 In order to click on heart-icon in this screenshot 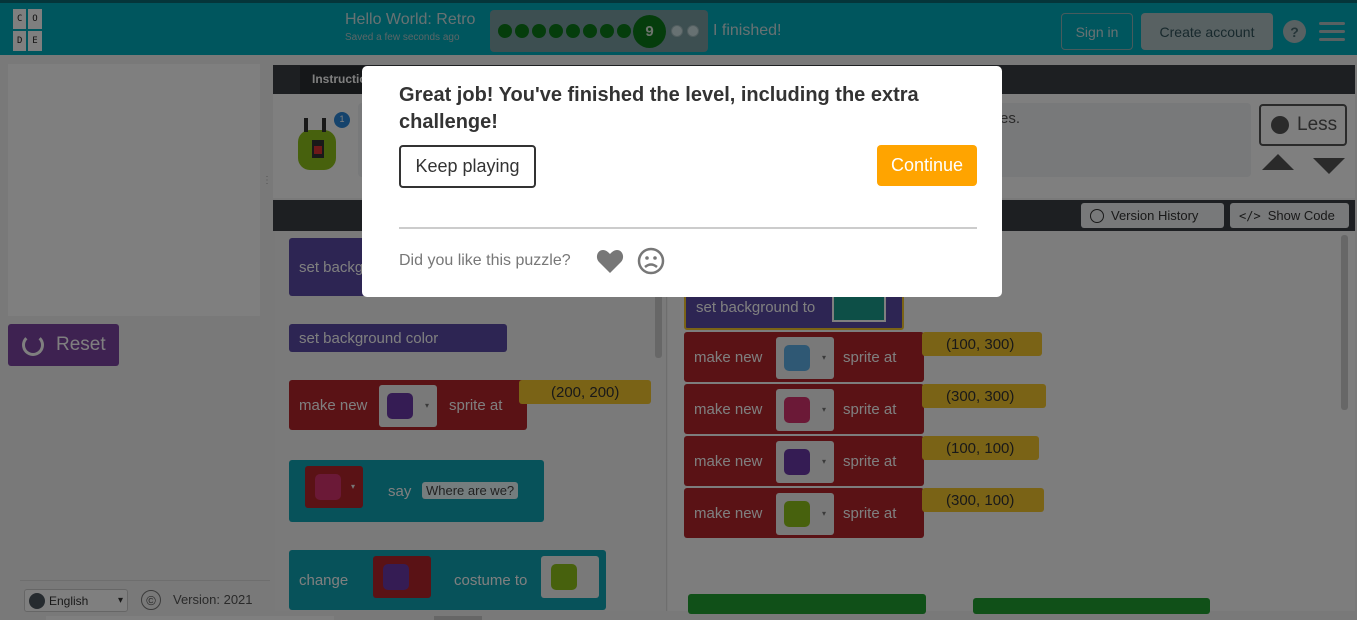, I will do `click(610, 261)`.